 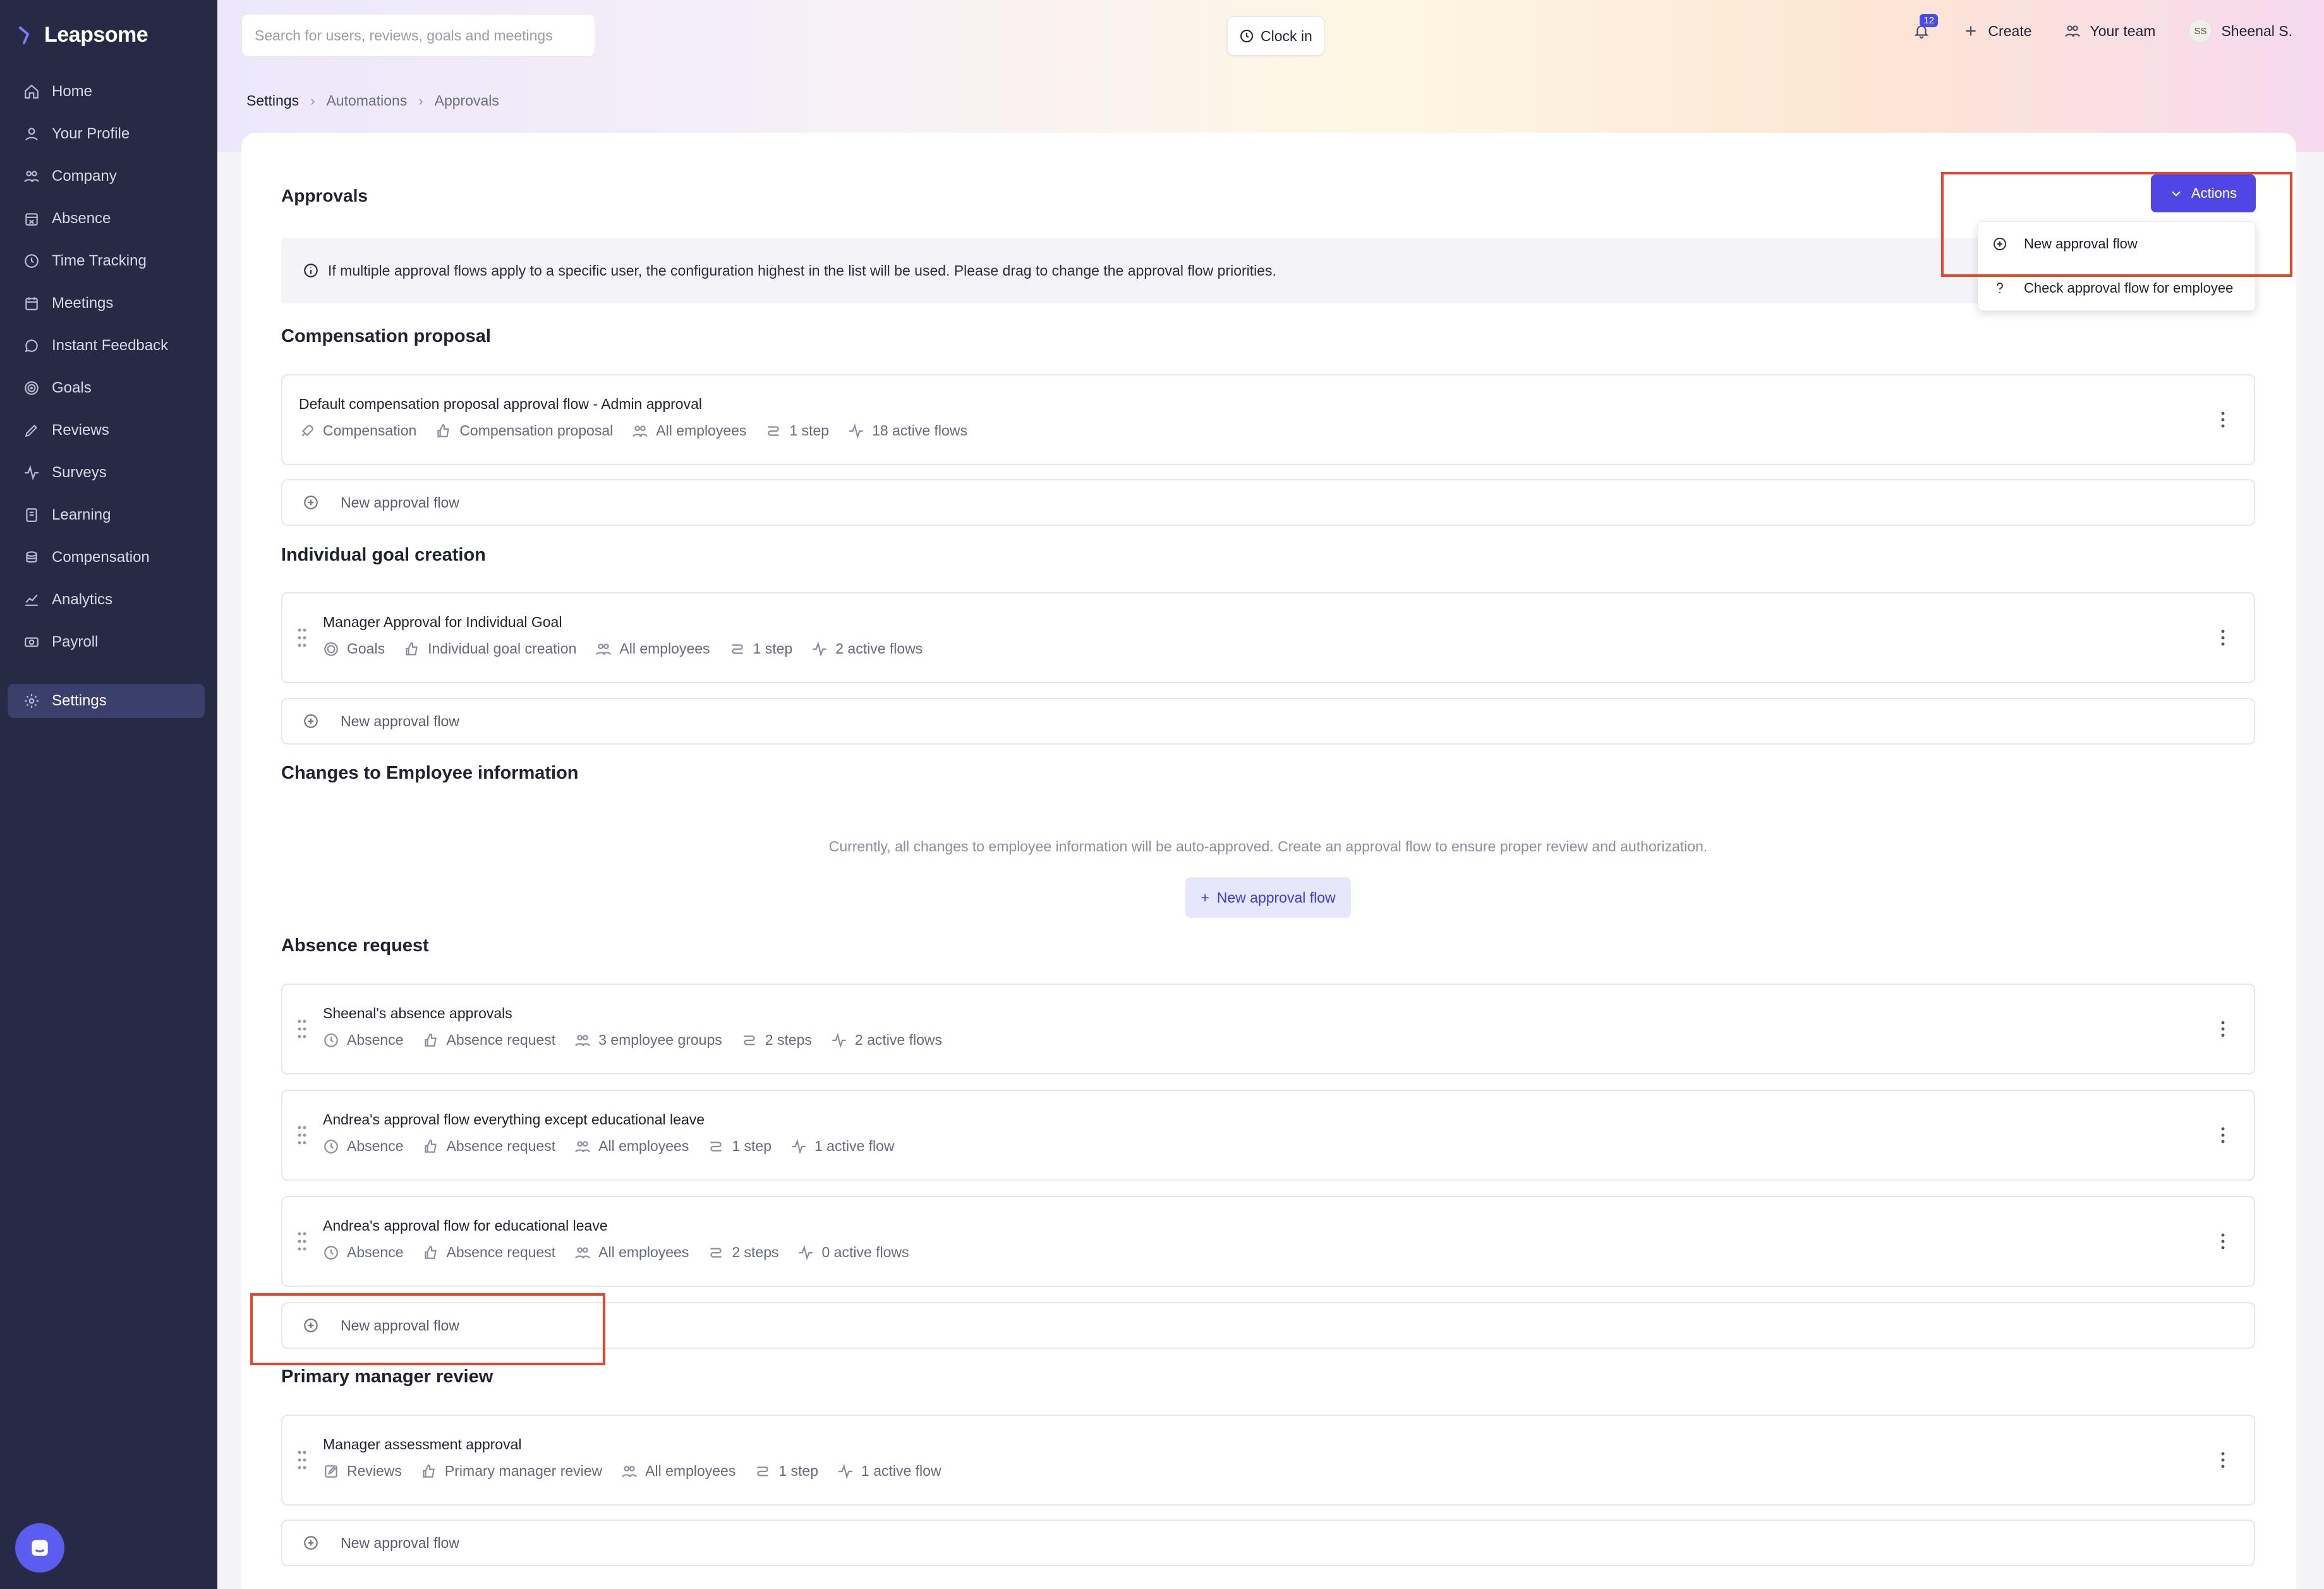 What do you see at coordinates (106, 701) in the screenshot?
I see `sidebar-item-settings: Settings` at bounding box center [106, 701].